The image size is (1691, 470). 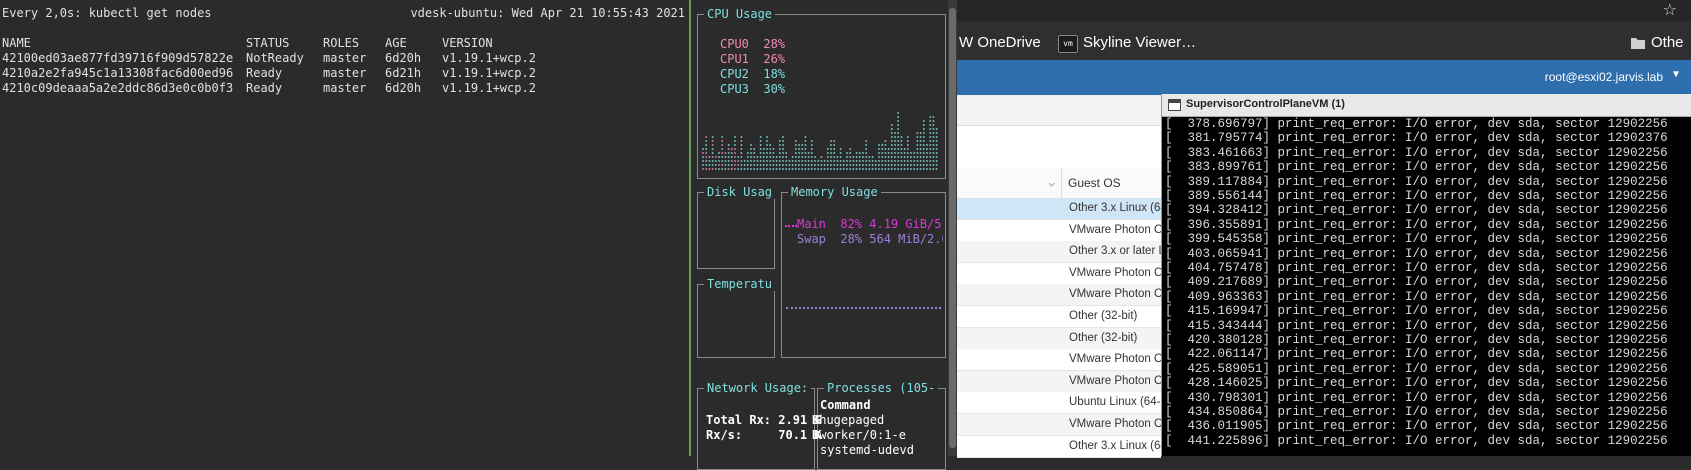 What do you see at coordinates (740, 284) in the screenshot?
I see `temperature-title: Temperatu` at bounding box center [740, 284].